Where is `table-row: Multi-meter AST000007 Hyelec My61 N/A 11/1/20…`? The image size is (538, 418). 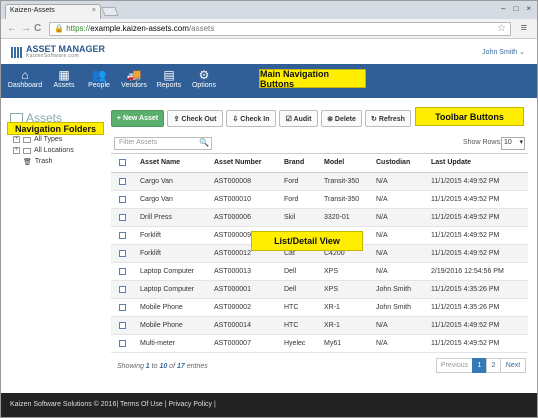
table-row: Multi-meter AST000007 Hyelec My61 N/A 11/1/20… is located at coordinates (319, 344).